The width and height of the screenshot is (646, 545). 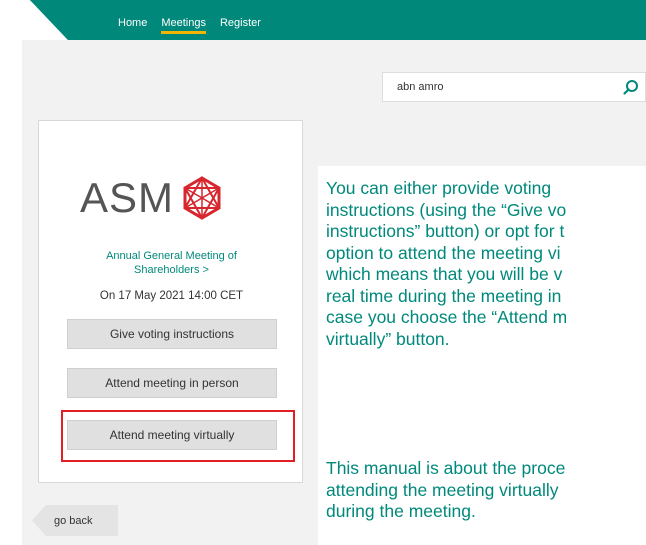 What do you see at coordinates (388, 338) in the screenshot?
I see `paragraph-1-line: virtually” button.` at bounding box center [388, 338].